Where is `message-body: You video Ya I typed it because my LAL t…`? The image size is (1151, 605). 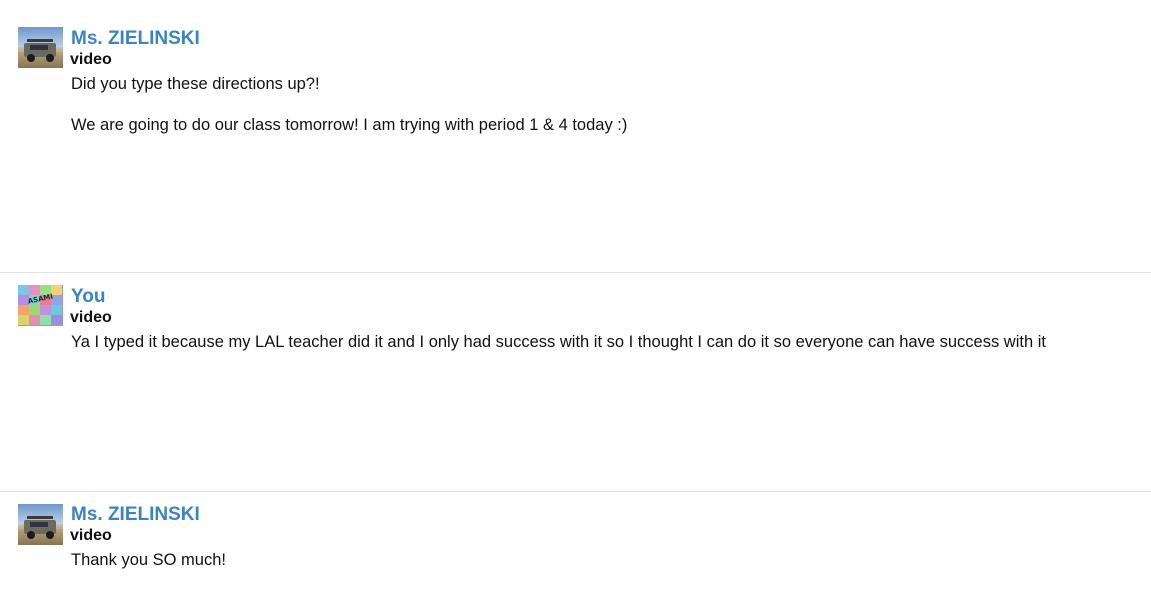 message-body: You video Ya I typed it because my LAL t… is located at coordinates (600, 319).